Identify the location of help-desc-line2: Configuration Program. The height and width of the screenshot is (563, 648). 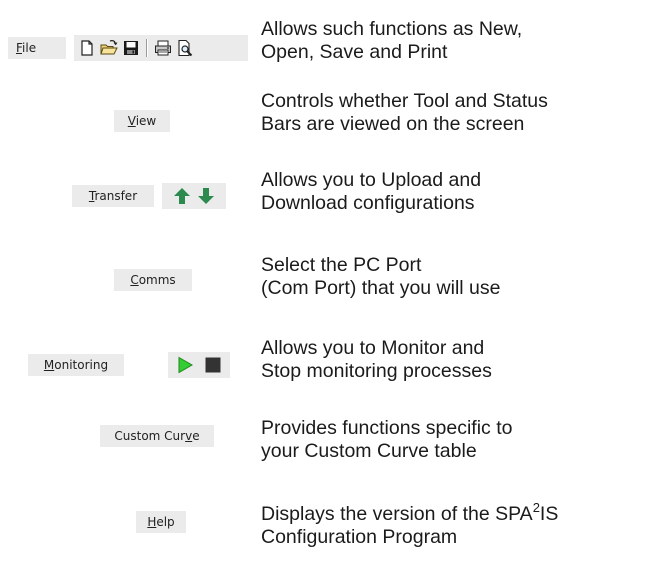
(359, 537).